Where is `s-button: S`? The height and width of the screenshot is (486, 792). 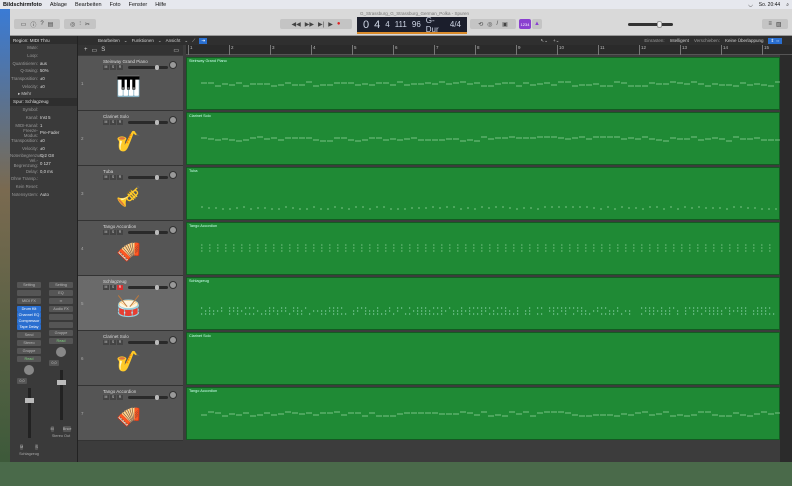 s-button: S is located at coordinates (103, 50).